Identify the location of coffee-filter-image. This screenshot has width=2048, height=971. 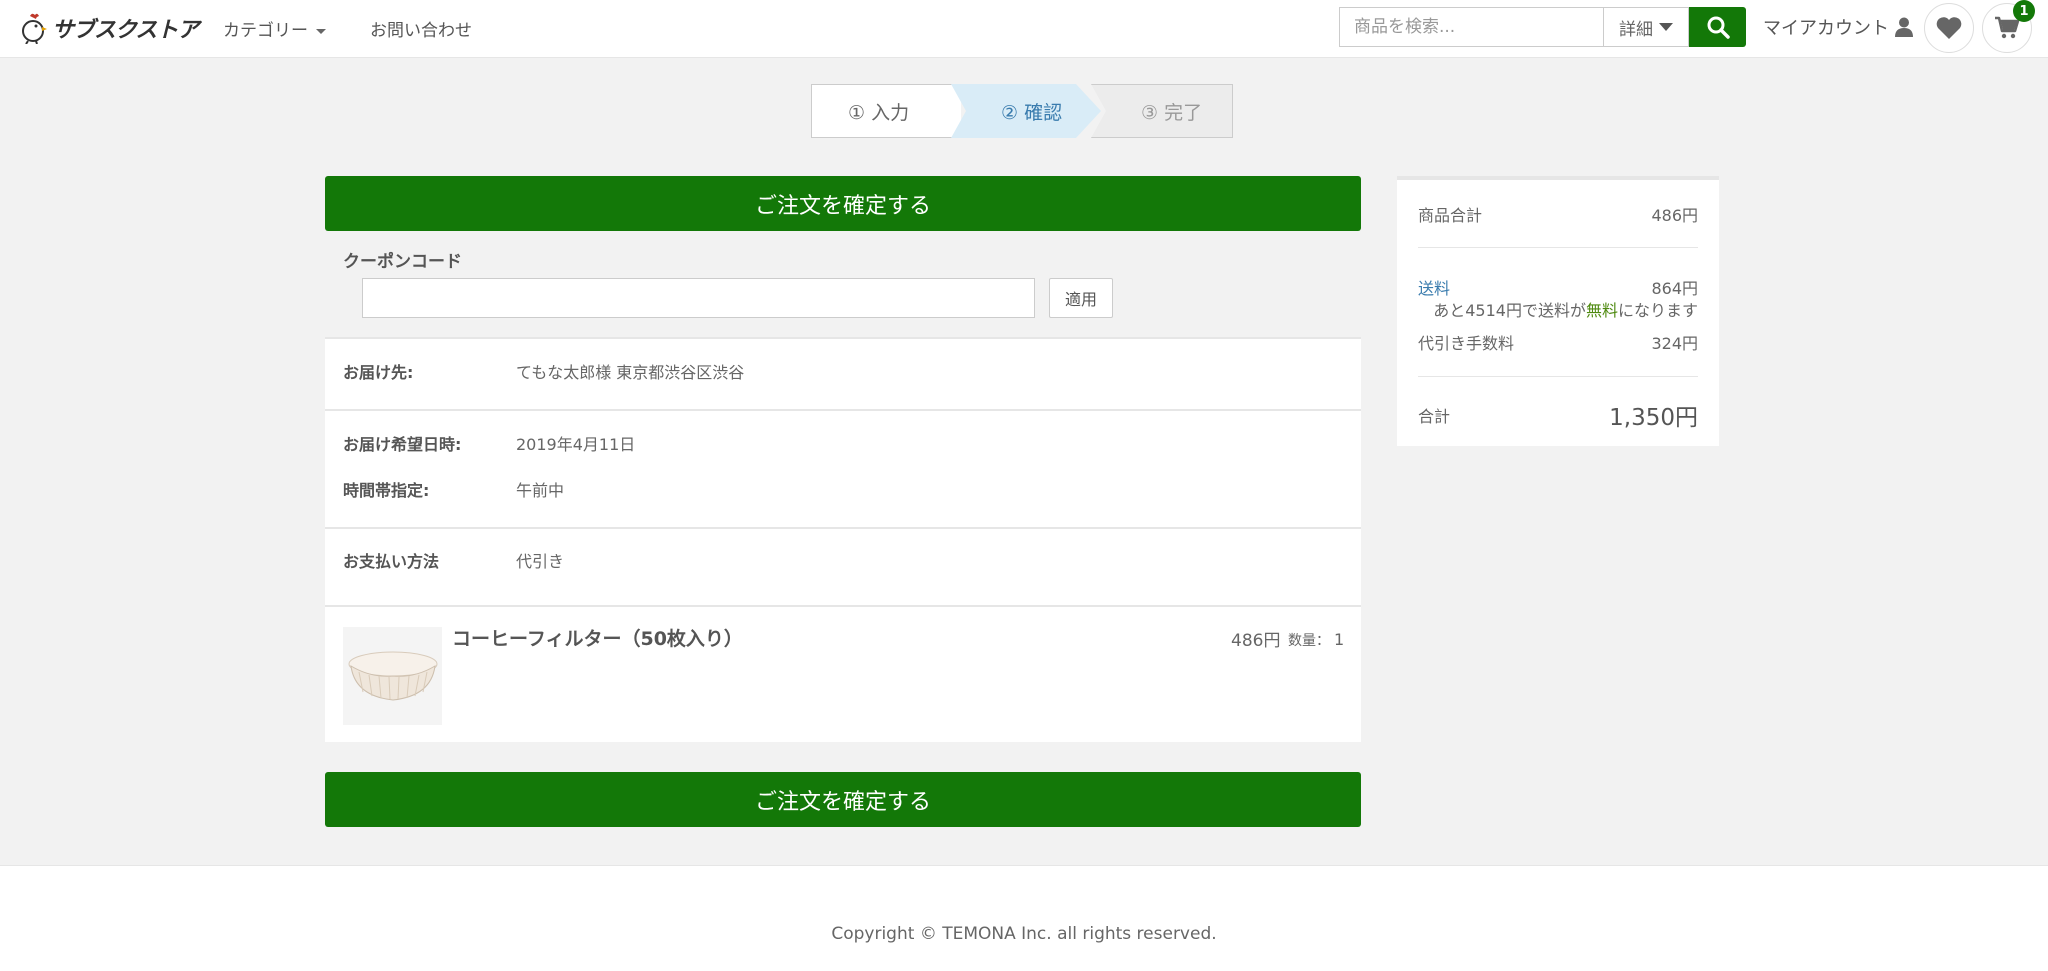
(392, 676).